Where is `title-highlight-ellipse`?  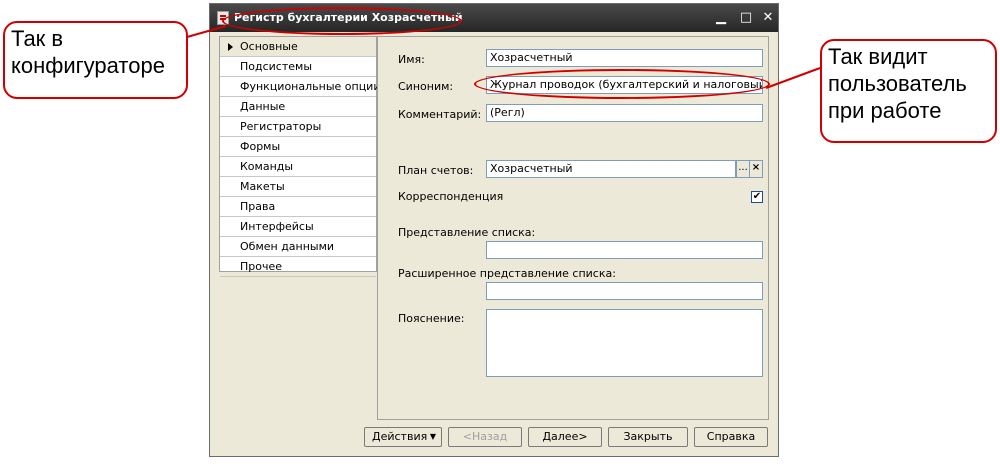
title-highlight-ellipse is located at coordinates (342, 21).